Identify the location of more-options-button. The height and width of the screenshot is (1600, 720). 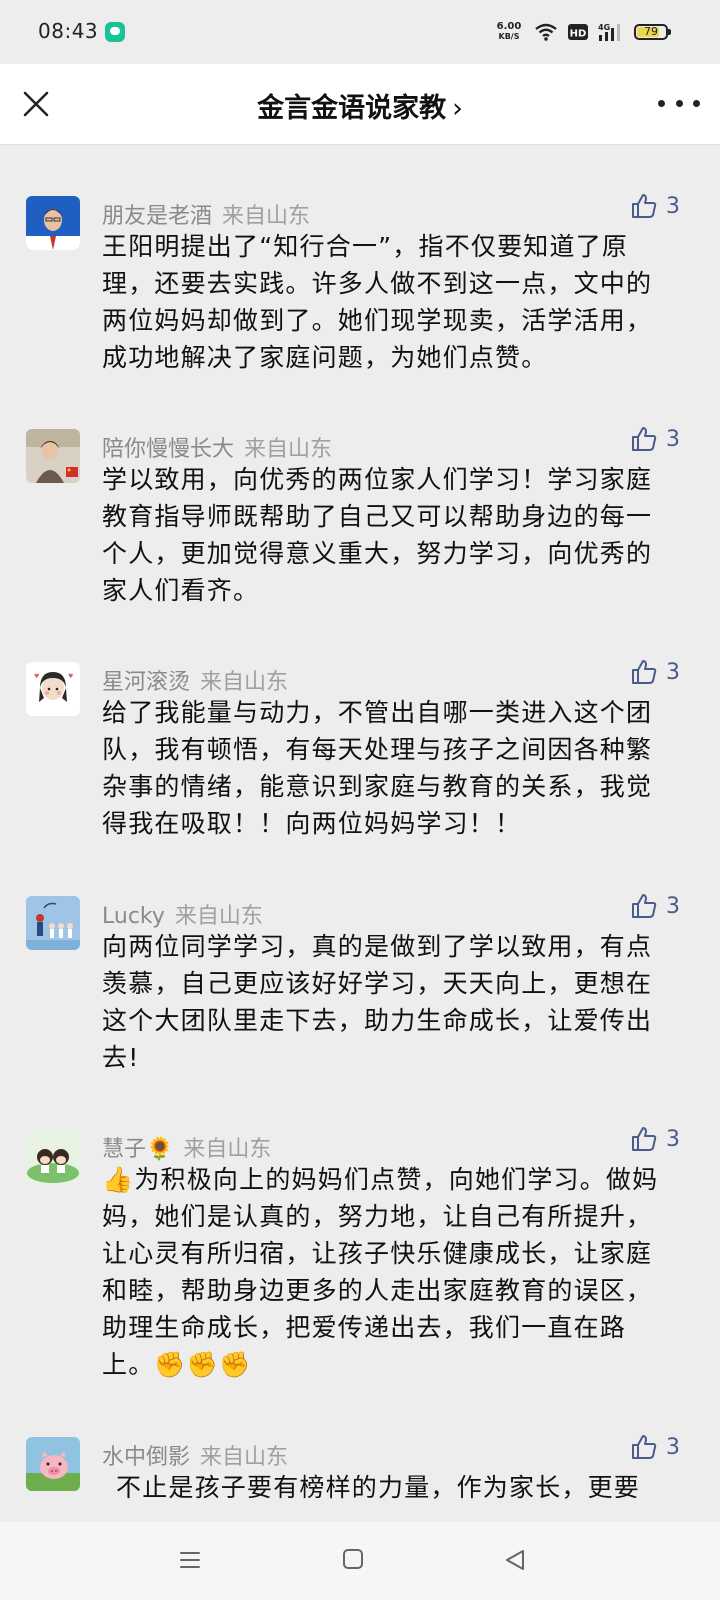
(679, 103).